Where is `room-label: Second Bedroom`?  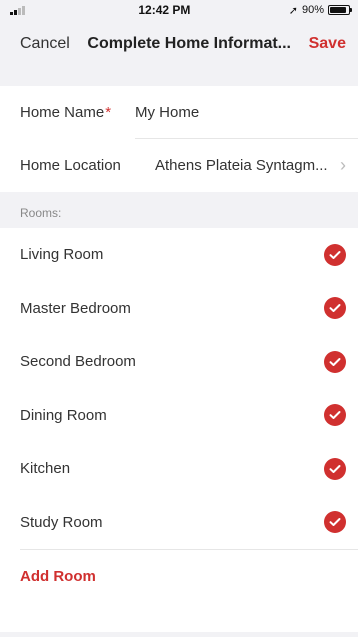 room-label: Second Bedroom is located at coordinates (78, 362).